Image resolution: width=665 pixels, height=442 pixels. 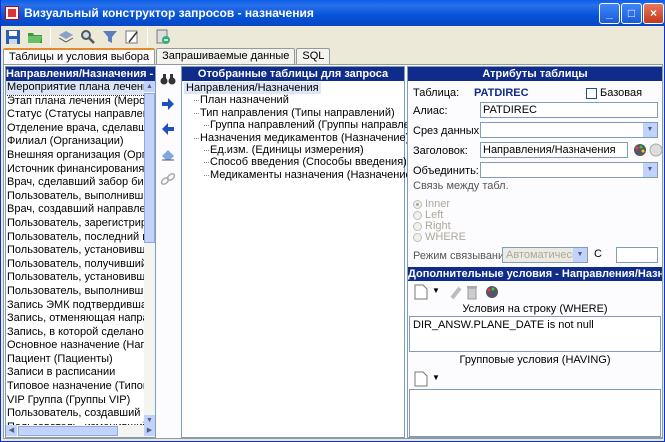 I want to click on slice-label: Срез данных:, so click(x=448, y=131).